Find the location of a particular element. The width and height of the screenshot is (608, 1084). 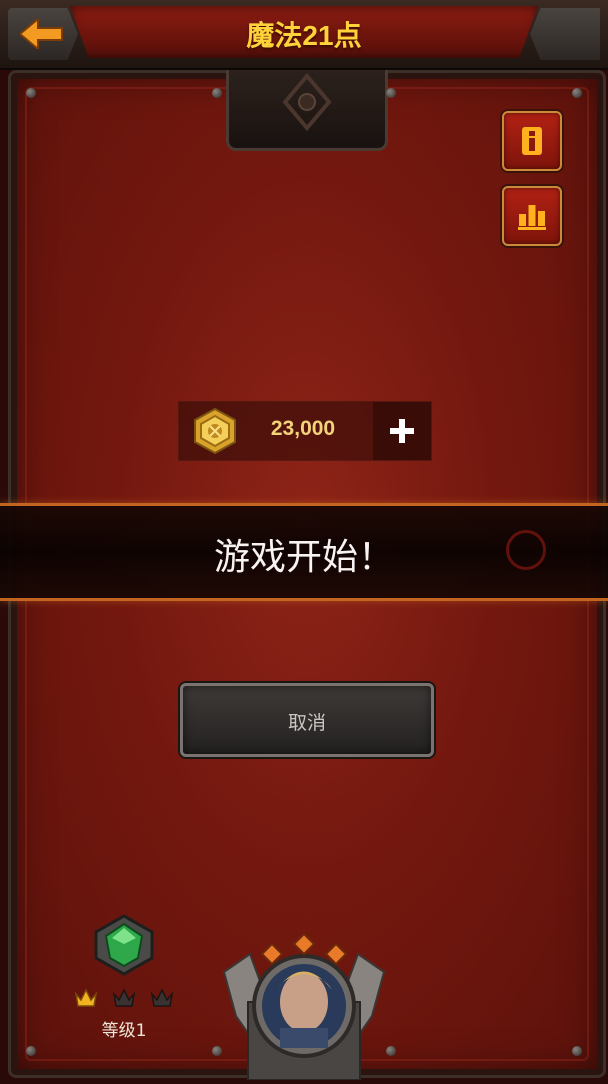

info-button is located at coordinates (532, 141).